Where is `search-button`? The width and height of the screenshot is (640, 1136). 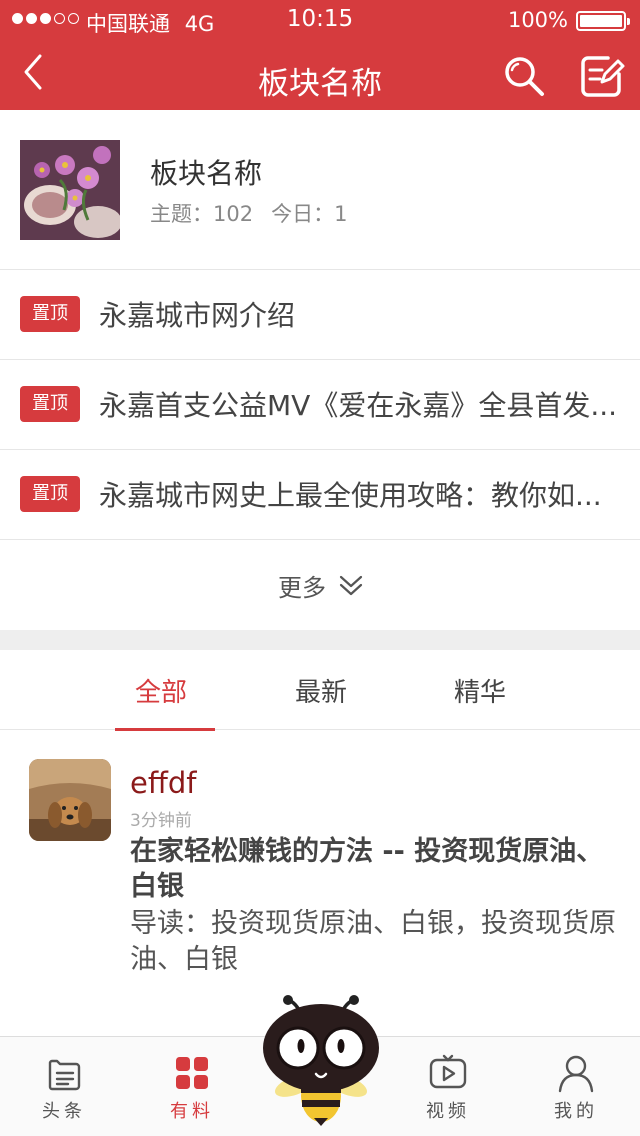 search-button is located at coordinates (524, 76).